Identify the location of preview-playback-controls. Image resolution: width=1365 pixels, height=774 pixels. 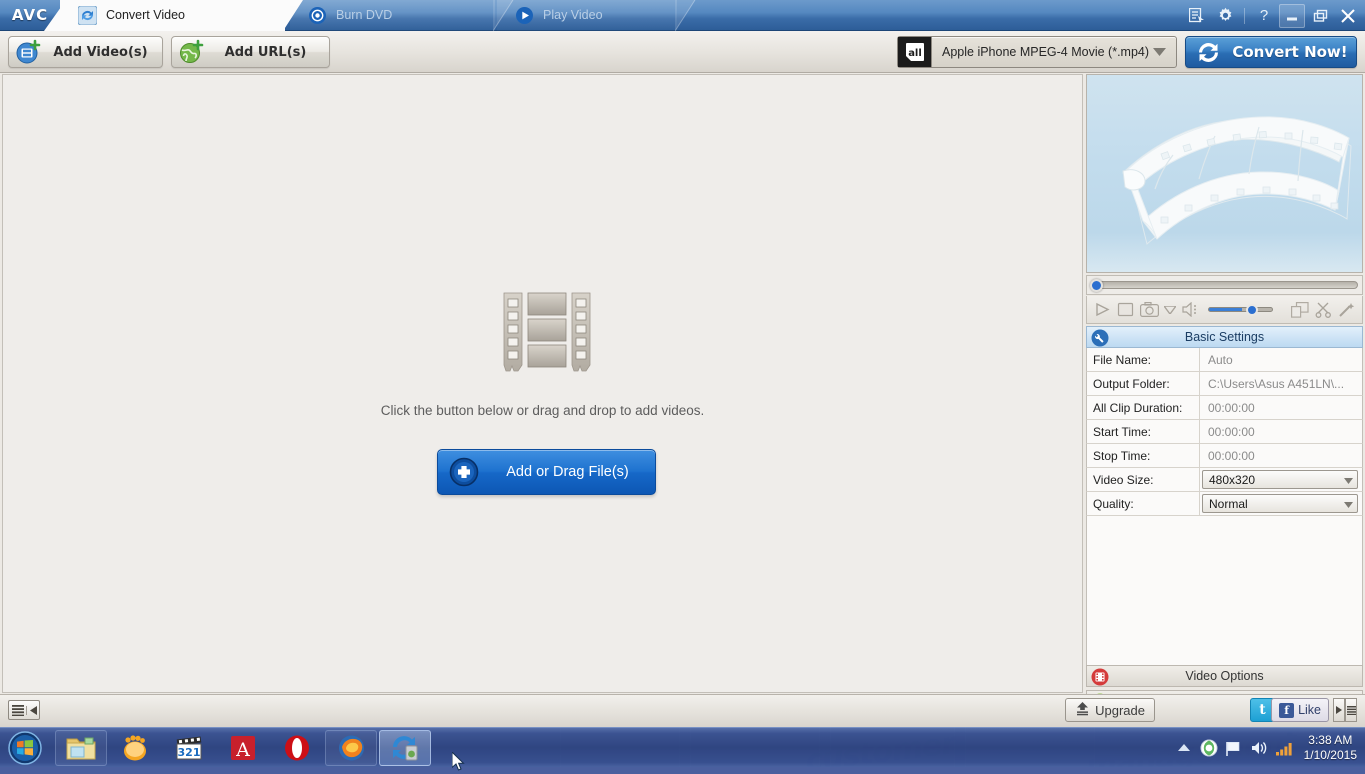
(1224, 310).